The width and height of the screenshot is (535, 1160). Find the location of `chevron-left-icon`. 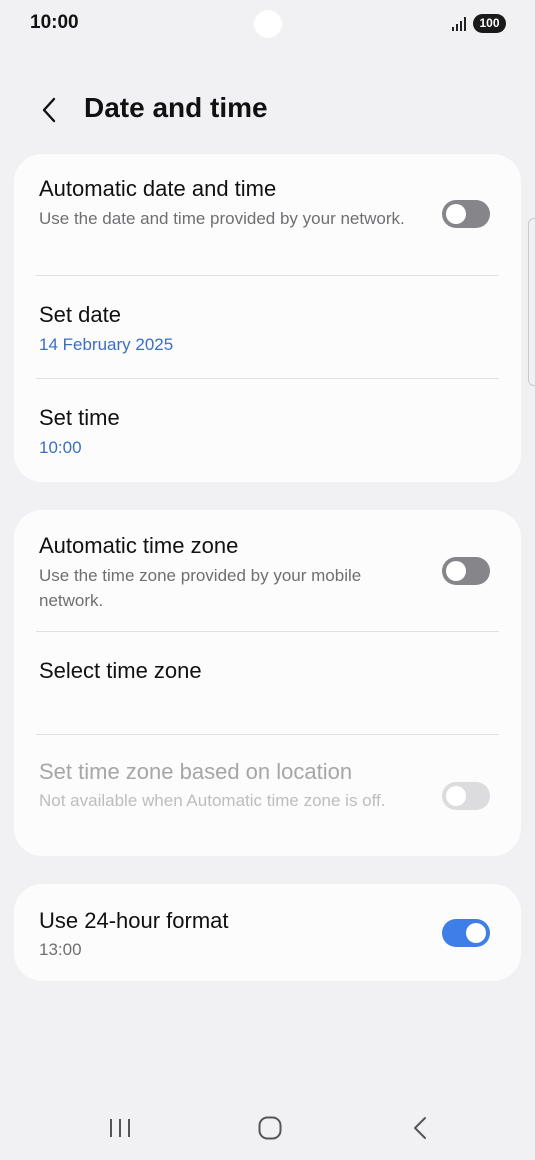

chevron-left-icon is located at coordinates (49, 110).